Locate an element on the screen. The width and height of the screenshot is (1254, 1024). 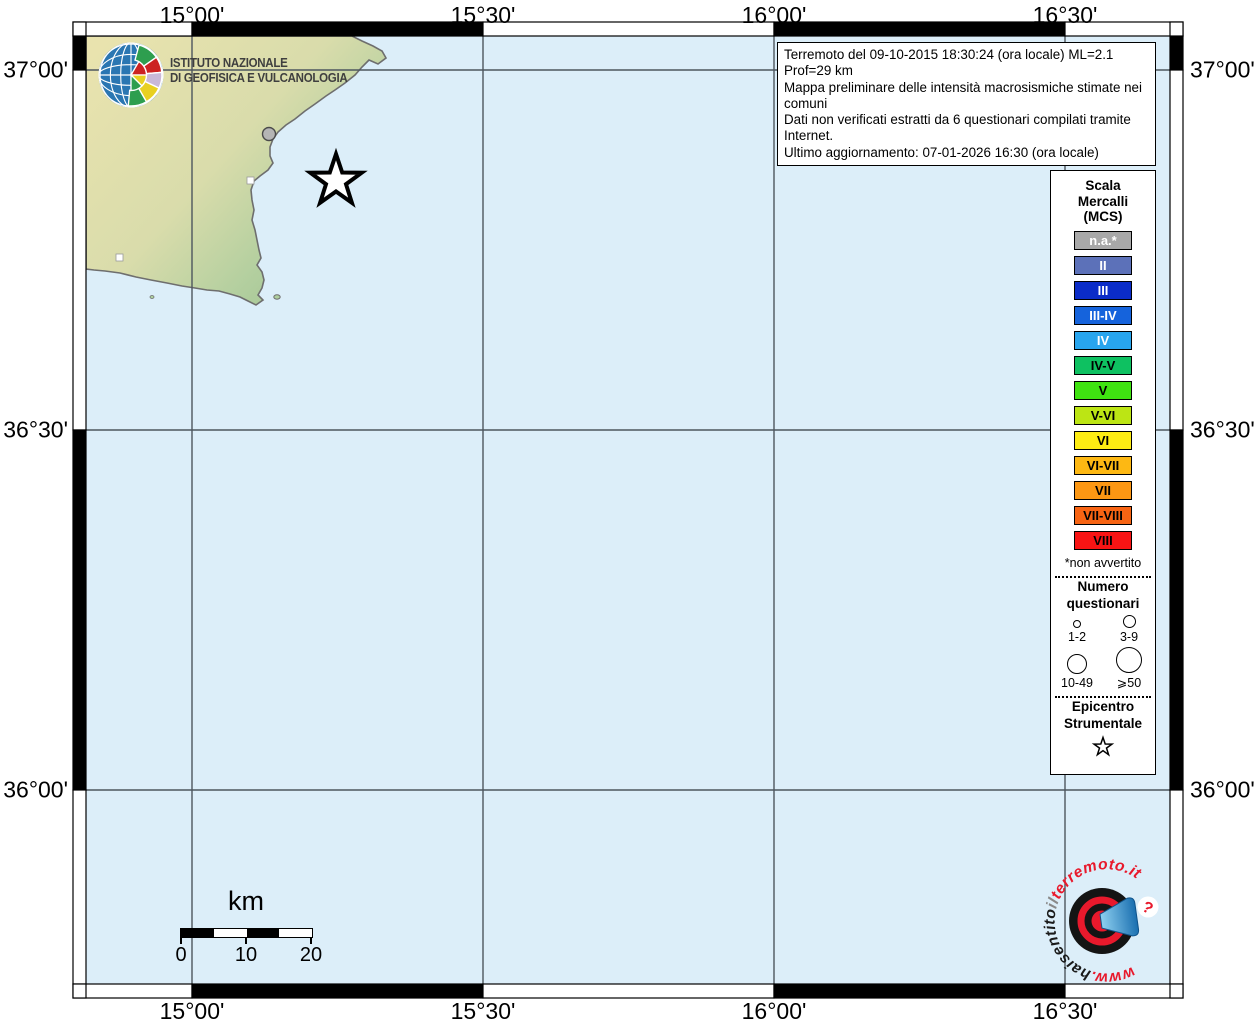
chip-label: IV is located at coordinates (1103, 340).